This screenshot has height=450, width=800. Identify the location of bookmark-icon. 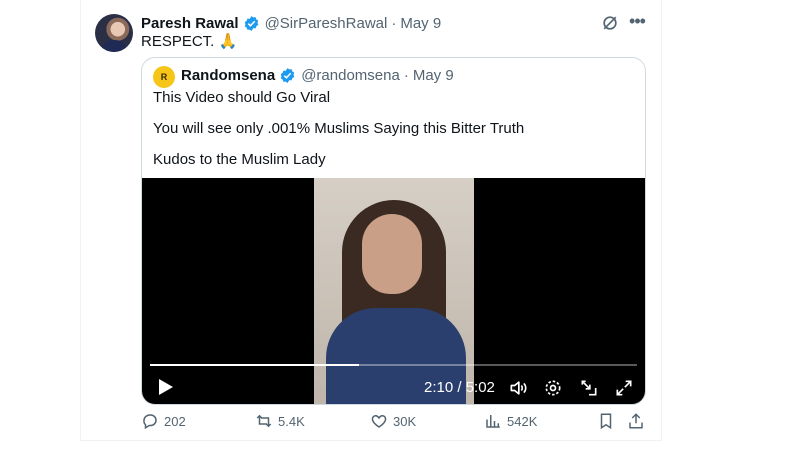
(606, 421).